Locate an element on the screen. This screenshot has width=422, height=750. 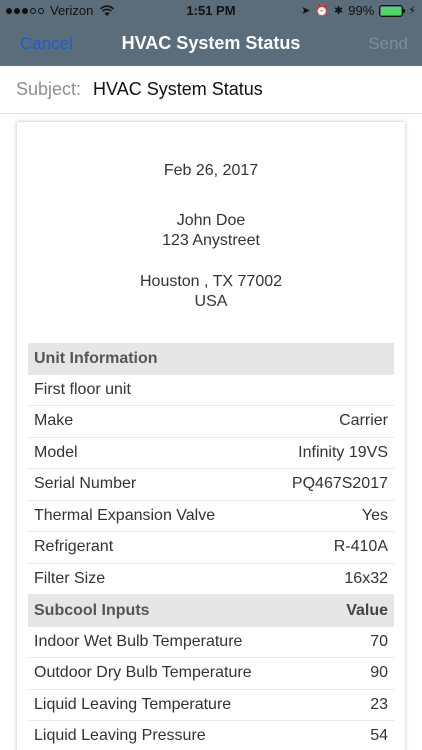
nav-bar: Cancel HVAC System Status Send is located at coordinates (211, 44).